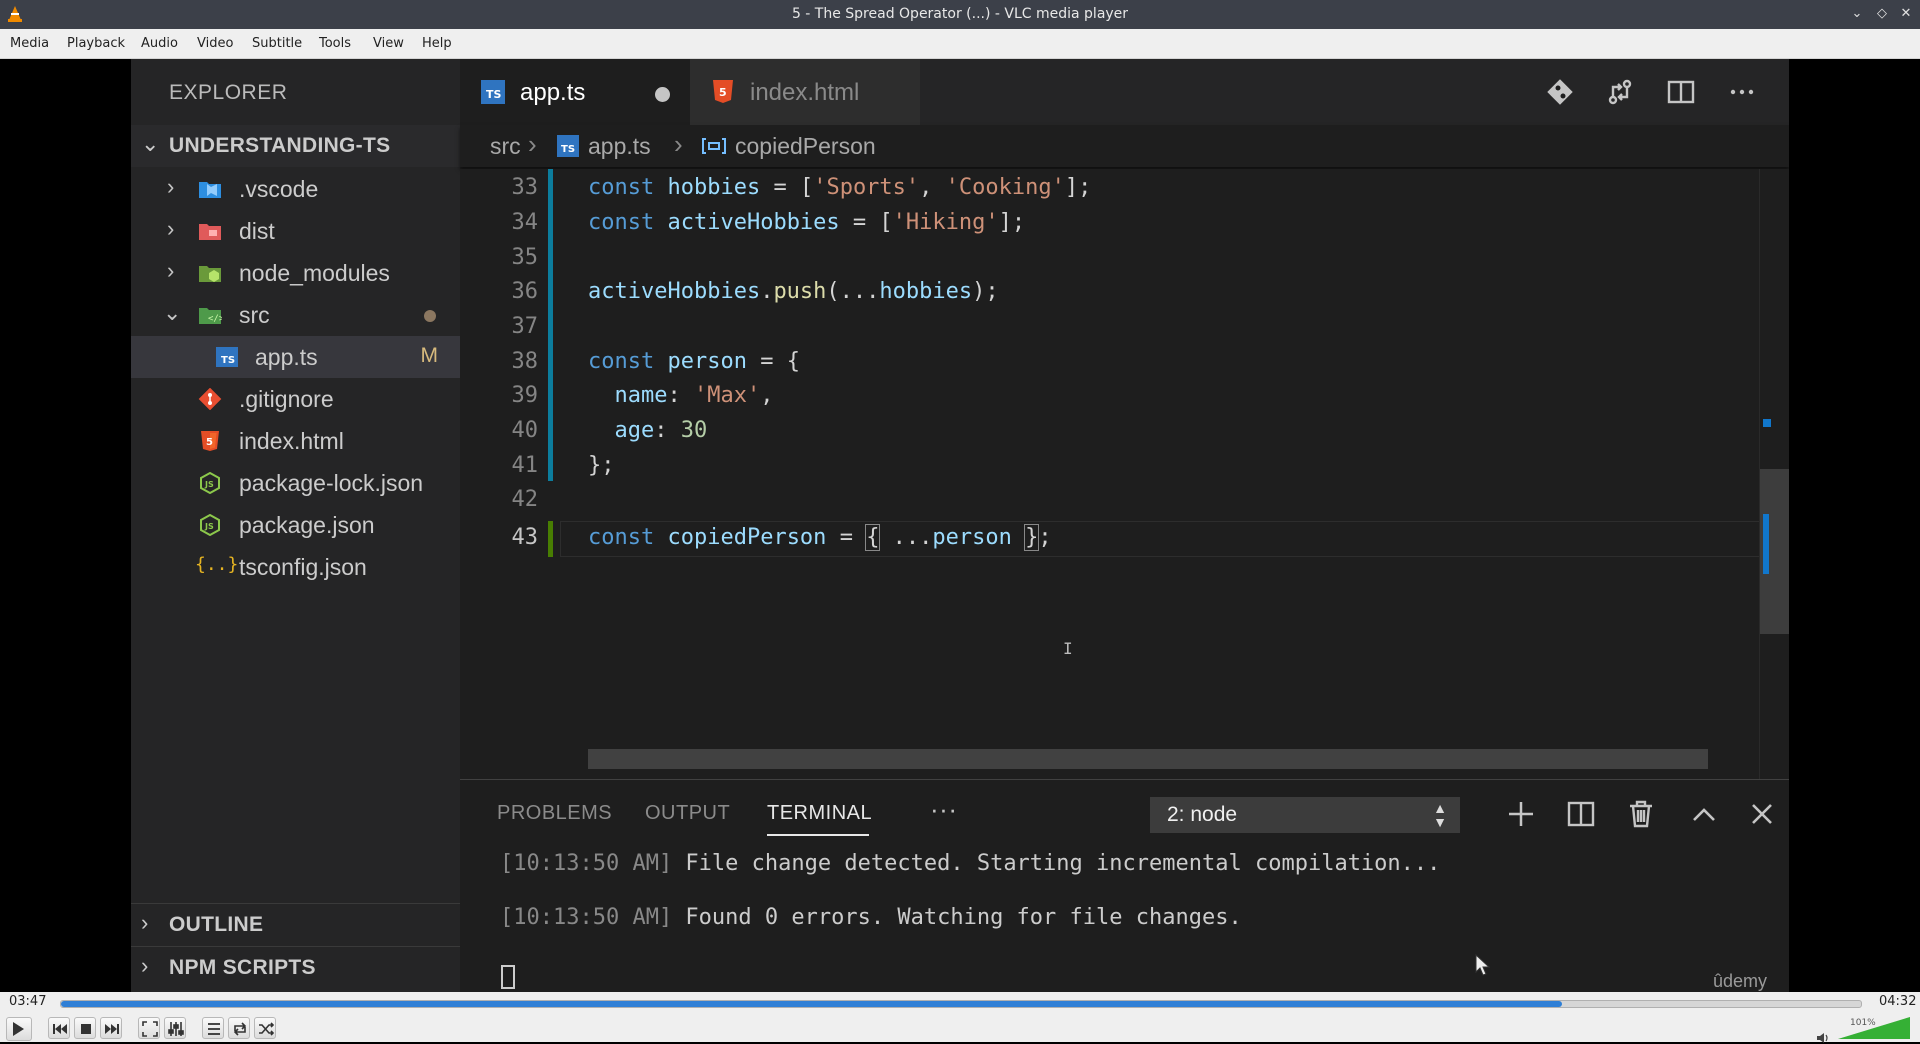 The height and width of the screenshot is (1044, 1920). Describe the element at coordinates (1857, 14) in the screenshot. I see `minimize-icon: ⌄` at that location.